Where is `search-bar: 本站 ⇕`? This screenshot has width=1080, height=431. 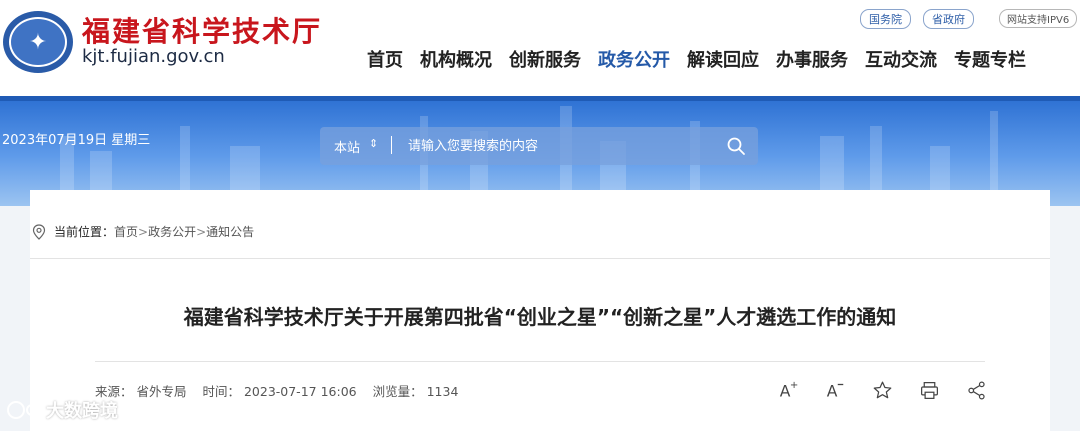 search-bar: 本站 ⇕ is located at coordinates (539, 146).